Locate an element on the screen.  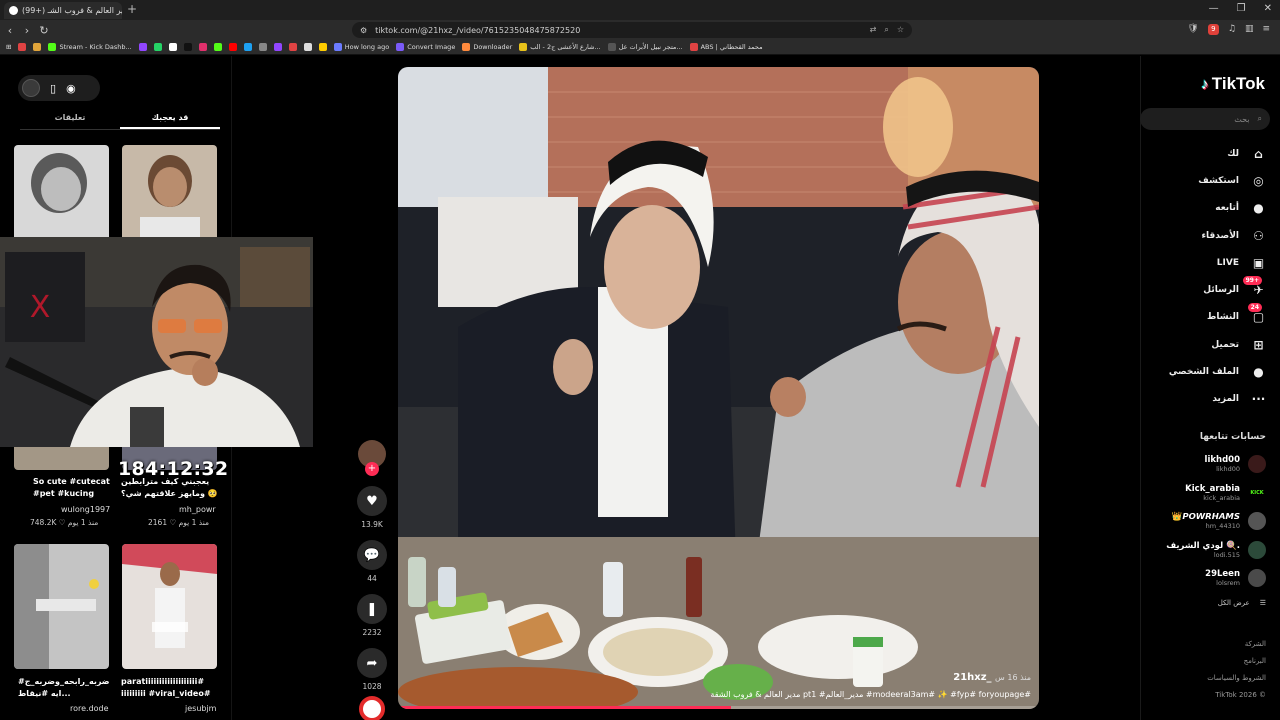
forward-icon: › is located at coordinates (27, 30).